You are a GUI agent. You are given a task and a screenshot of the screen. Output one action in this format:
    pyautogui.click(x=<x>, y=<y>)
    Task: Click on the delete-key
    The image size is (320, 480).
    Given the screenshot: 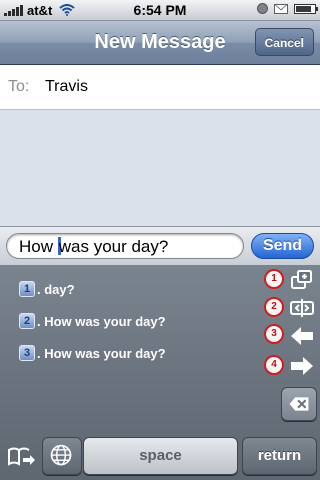 What is the action you would take?
    pyautogui.click(x=299, y=404)
    